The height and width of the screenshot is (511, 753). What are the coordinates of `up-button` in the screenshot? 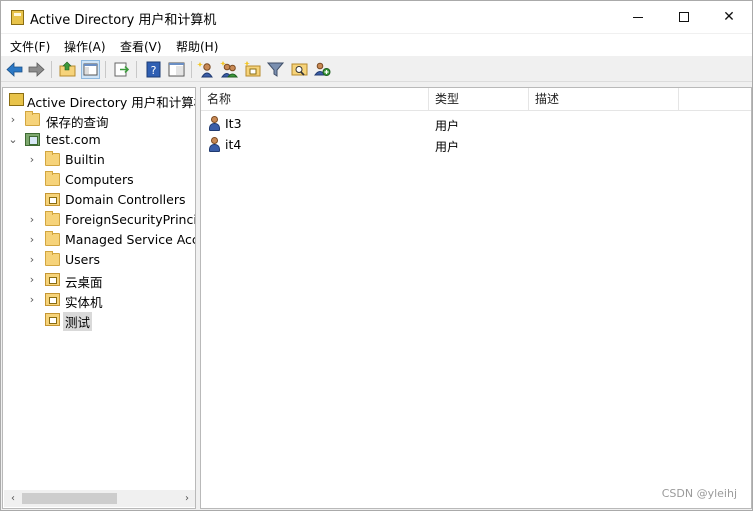 It's located at (67, 69).